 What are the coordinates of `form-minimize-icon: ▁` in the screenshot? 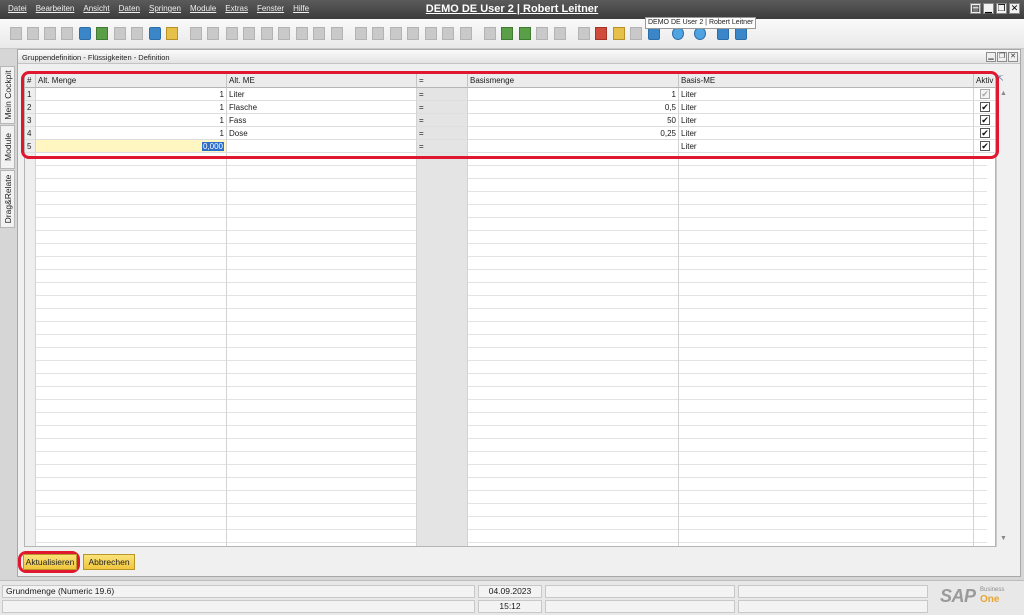 It's located at (991, 57).